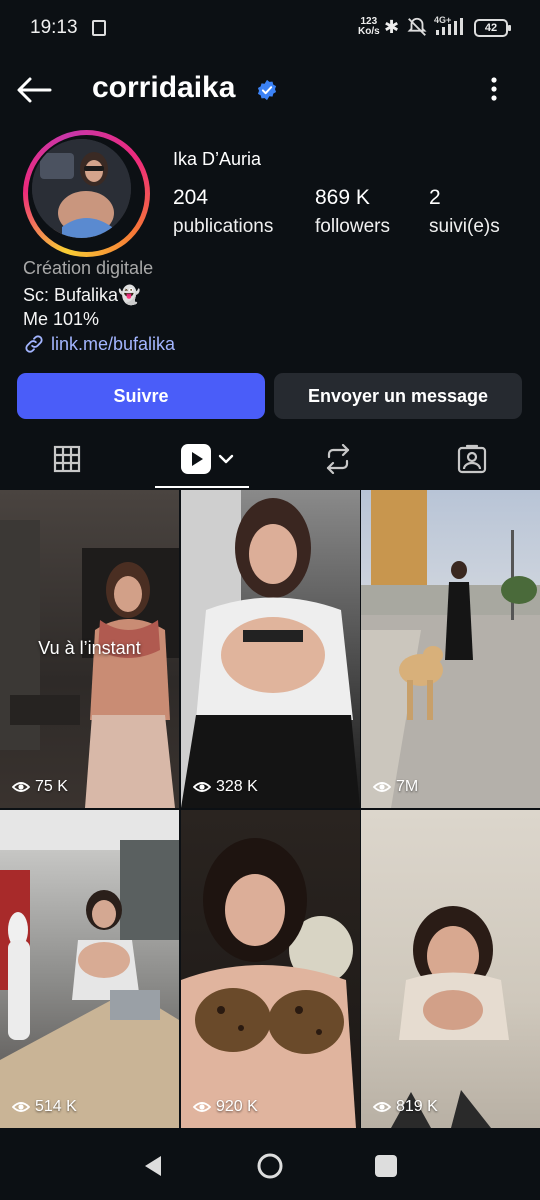 This screenshot has height=1200, width=540. What do you see at coordinates (270, 459) in the screenshot?
I see `content-tabs` at bounding box center [270, 459].